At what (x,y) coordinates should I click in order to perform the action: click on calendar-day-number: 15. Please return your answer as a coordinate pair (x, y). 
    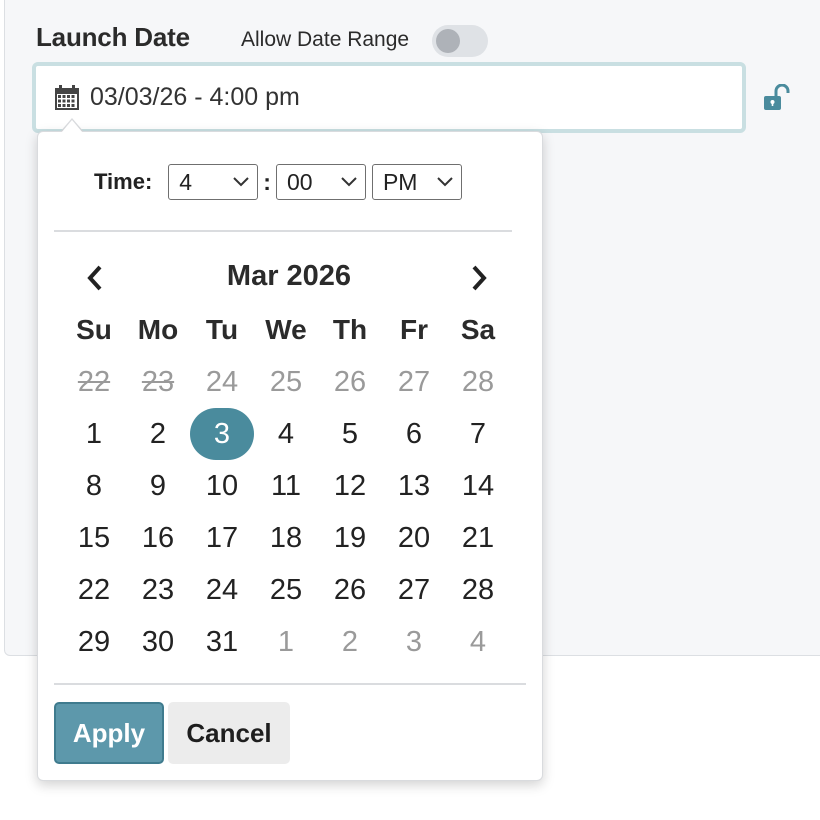
    Looking at the image, I should click on (94, 538).